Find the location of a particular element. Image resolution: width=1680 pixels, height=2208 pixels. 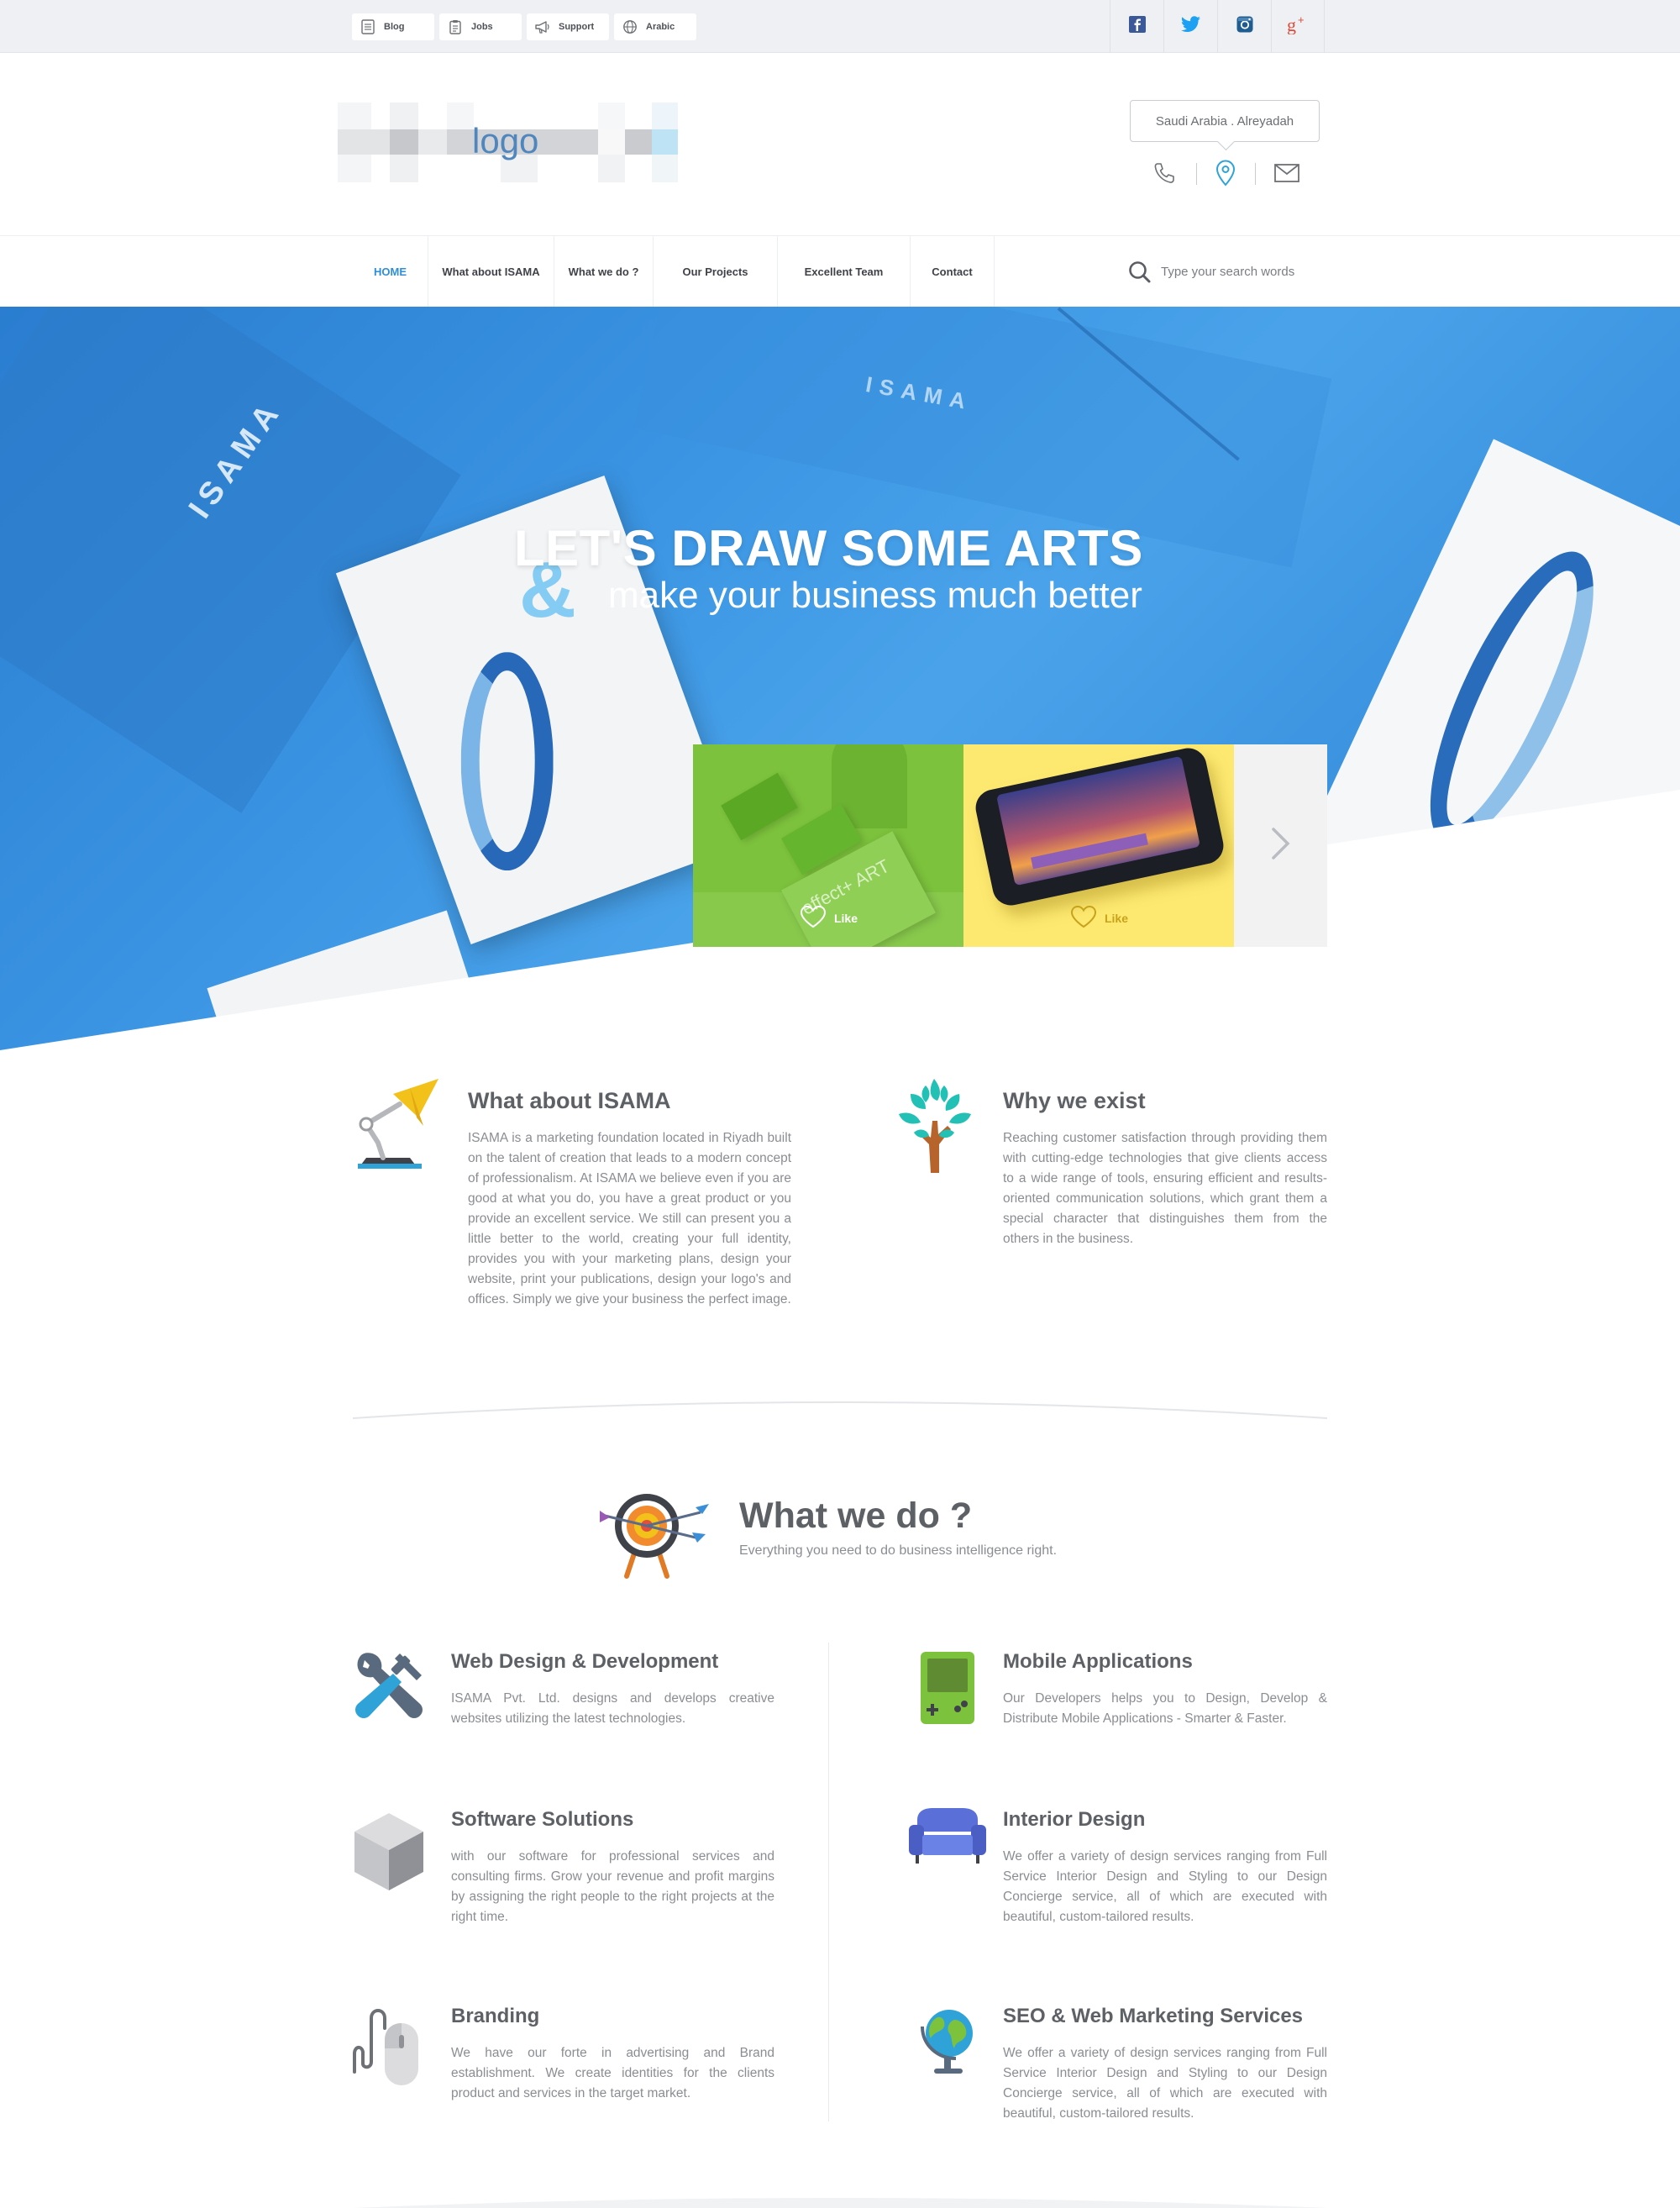

clipboard-icon is located at coordinates (455, 26).